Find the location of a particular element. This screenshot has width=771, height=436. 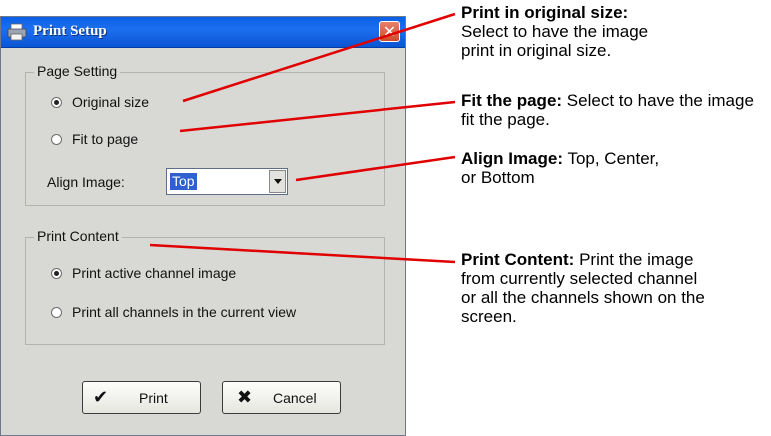

print-all-label: Print all channels in the current view is located at coordinates (184, 312).